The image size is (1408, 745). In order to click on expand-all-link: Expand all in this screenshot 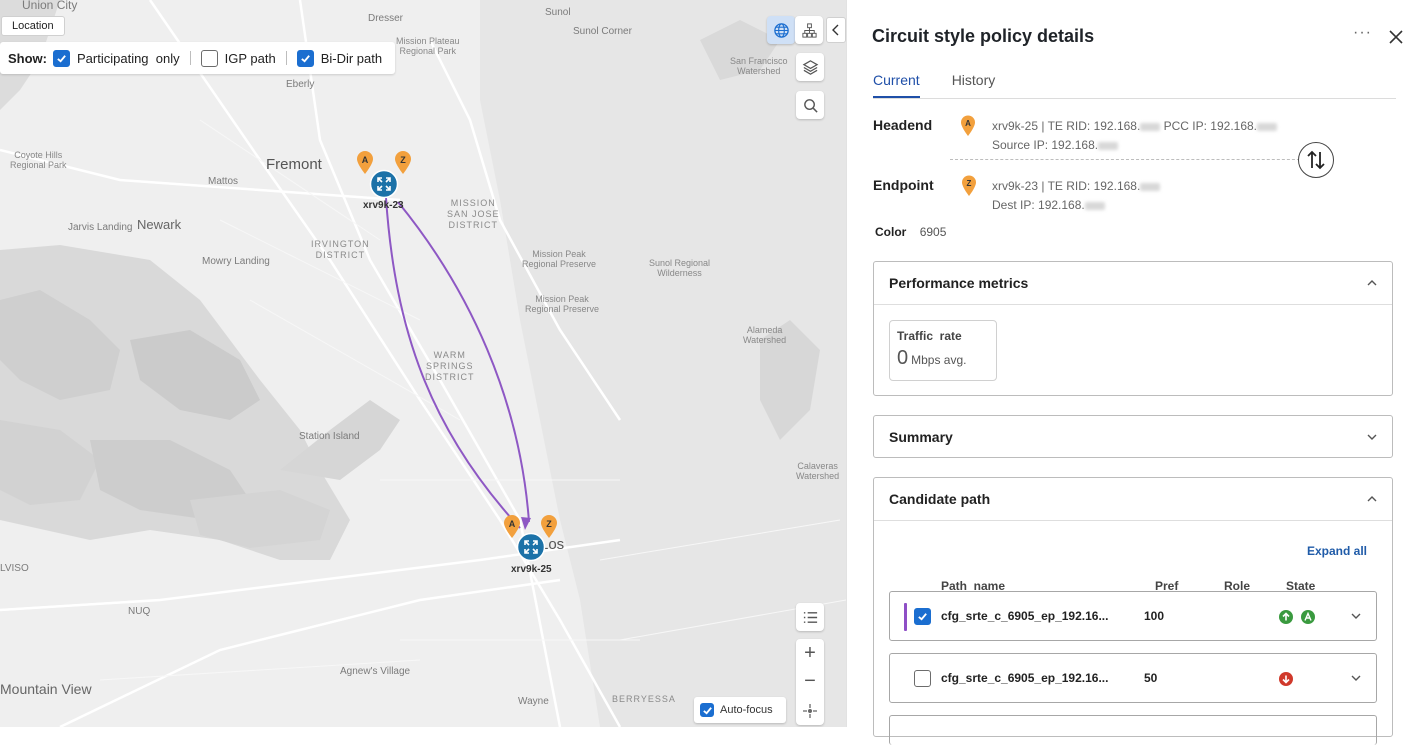, I will do `click(1337, 551)`.